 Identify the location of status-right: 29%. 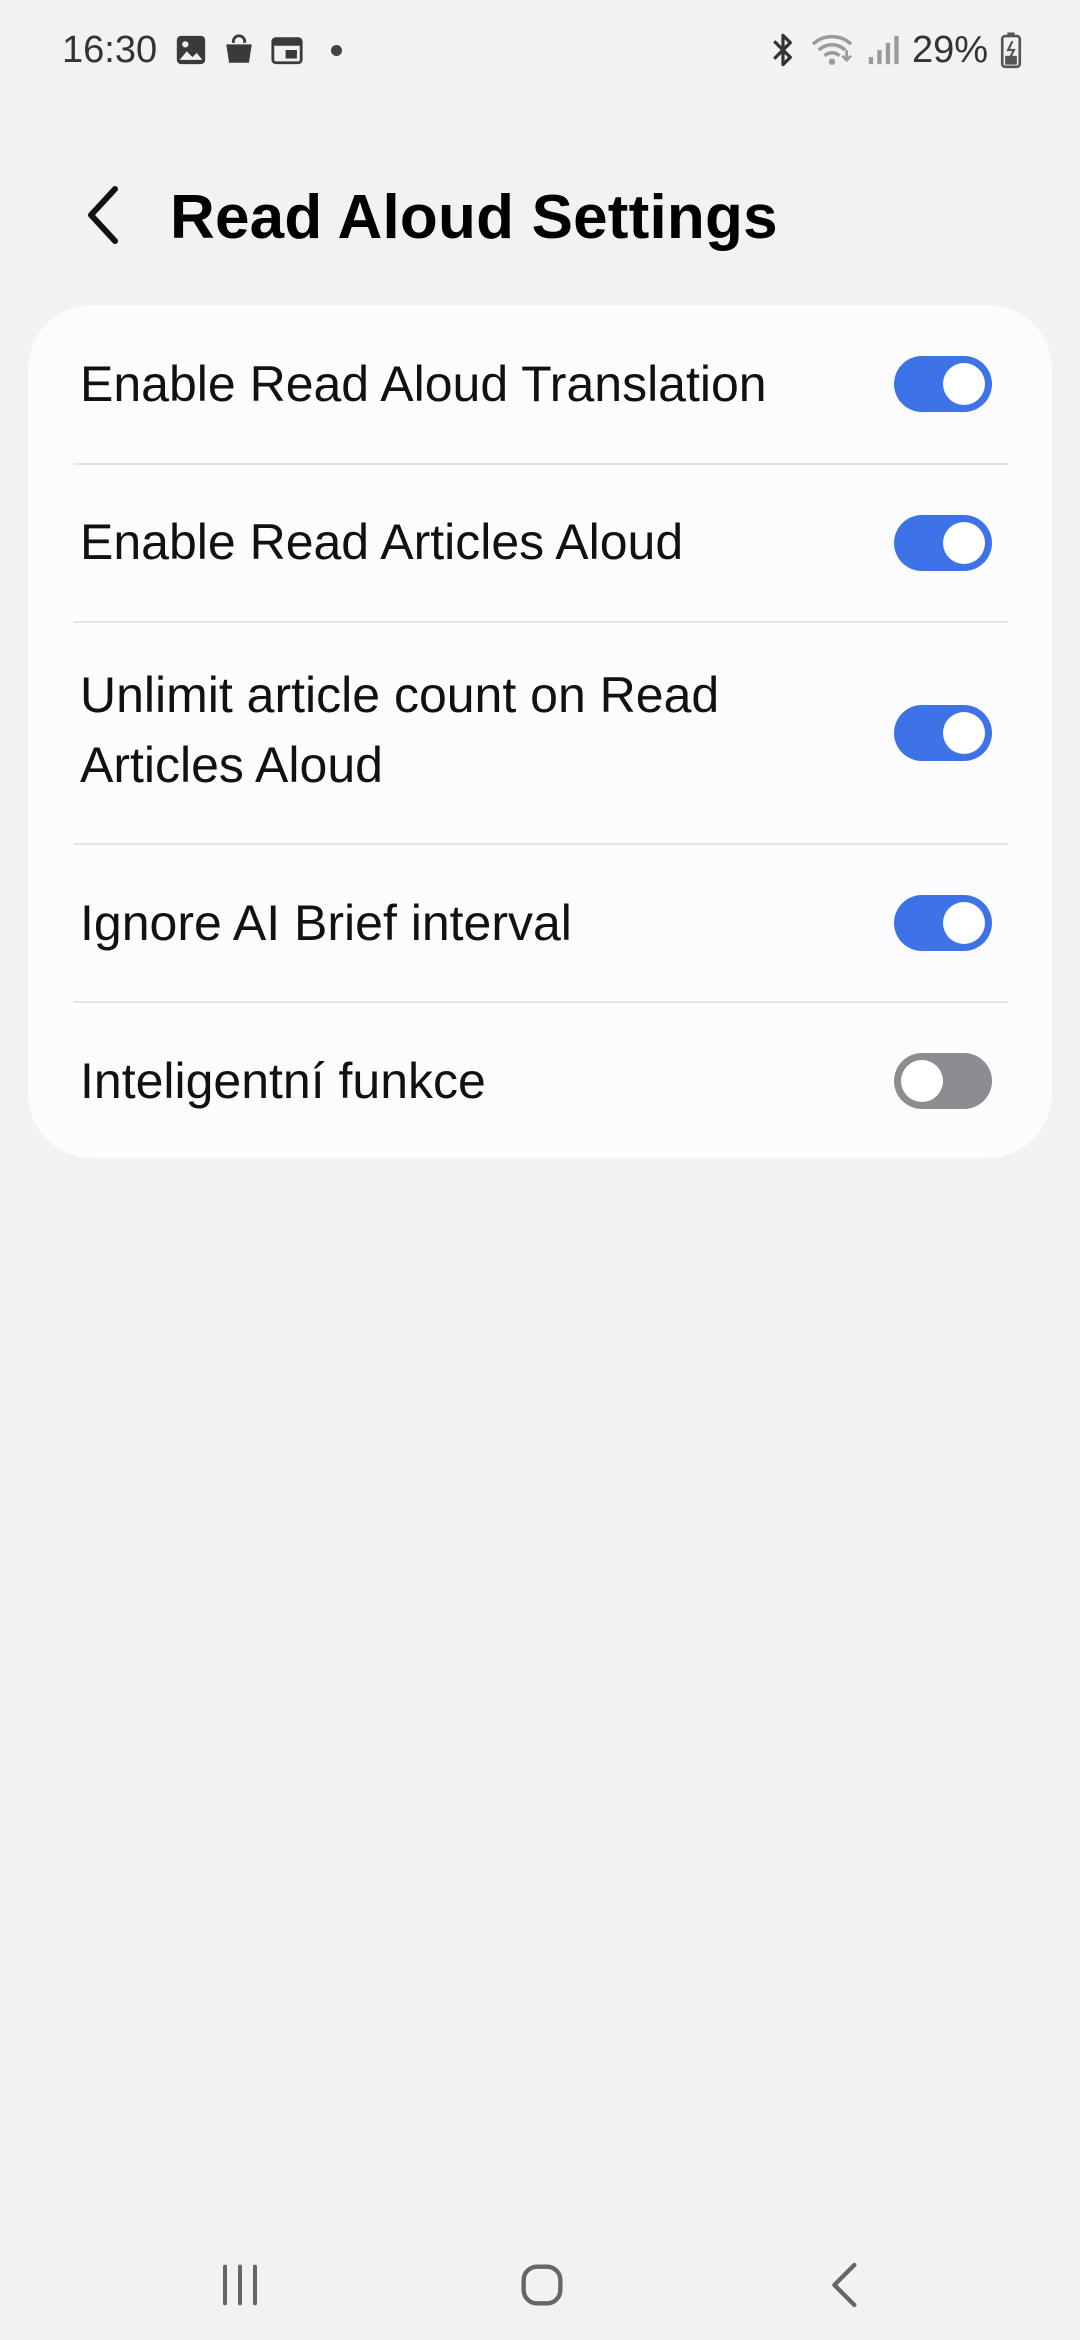
(889, 50).